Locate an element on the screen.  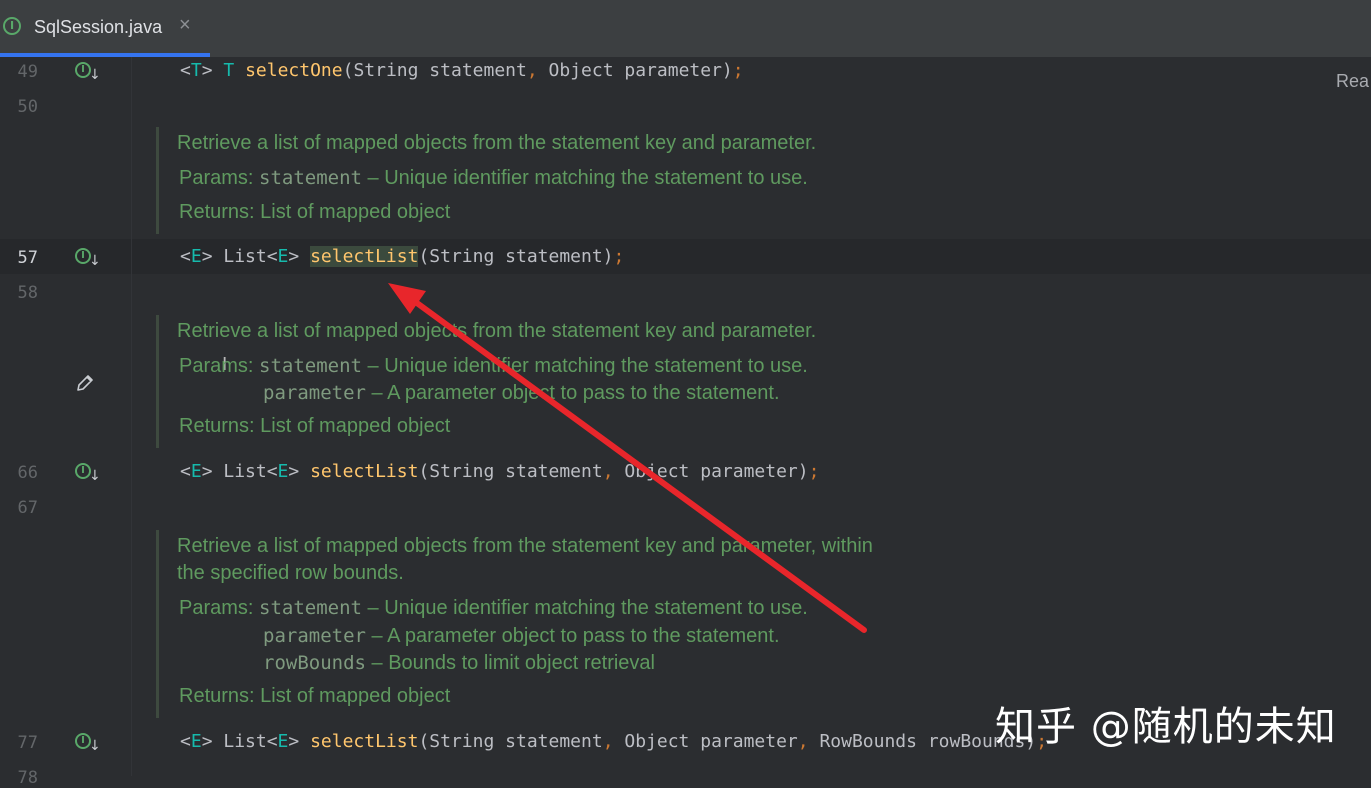
edit-pencil-icon is located at coordinates (85, 383).